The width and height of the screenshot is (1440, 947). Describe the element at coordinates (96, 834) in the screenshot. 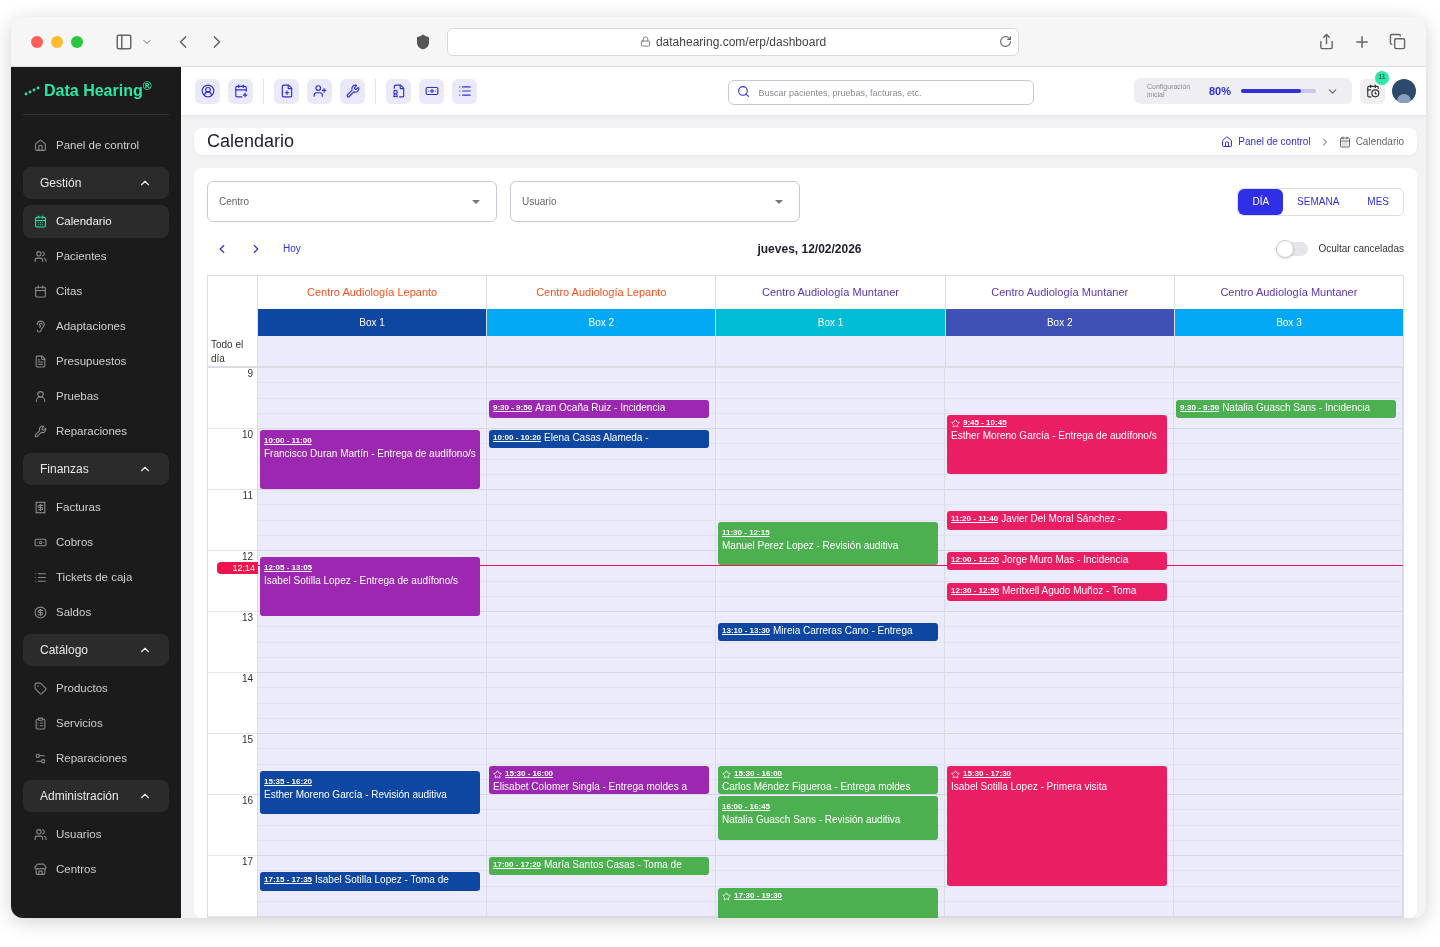

I see `sidebar-item: Usuarios` at that location.